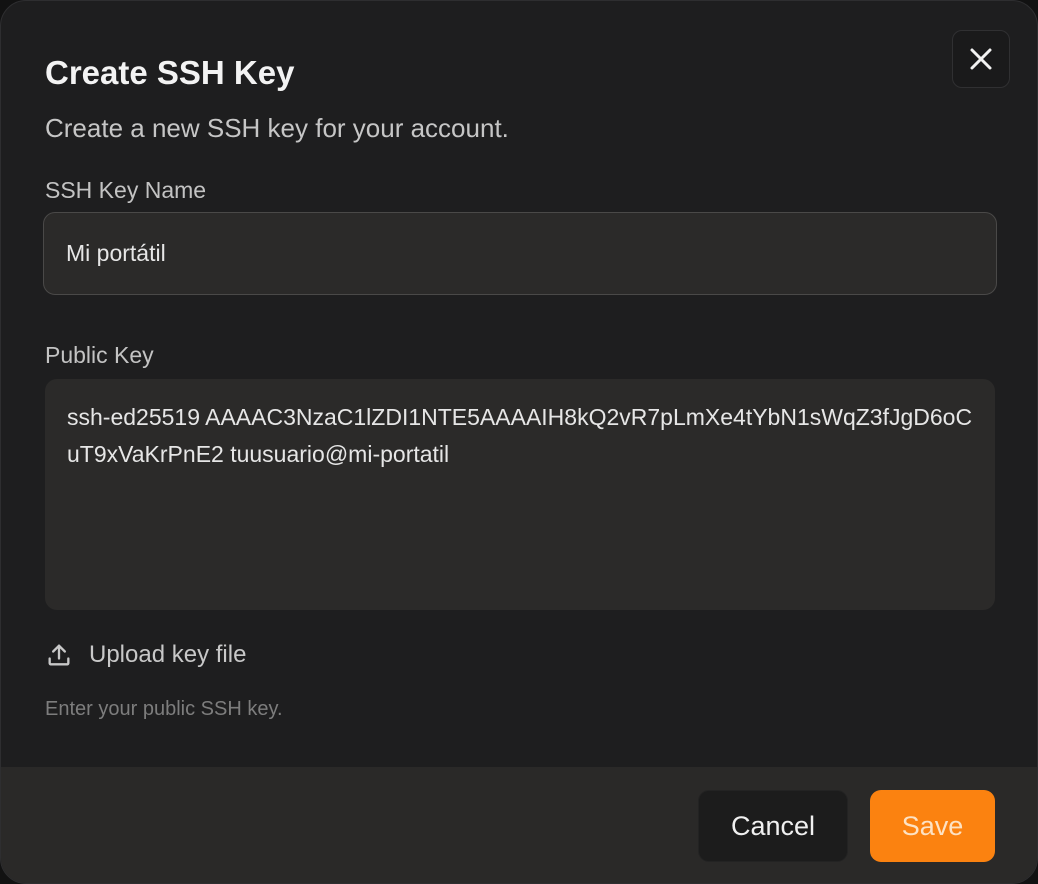 The image size is (1038, 884). What do you see at coordinates (519, 825) in the screenshot?
I see `dialog-footer: Cancel Save` at bounding box center [519, 825].